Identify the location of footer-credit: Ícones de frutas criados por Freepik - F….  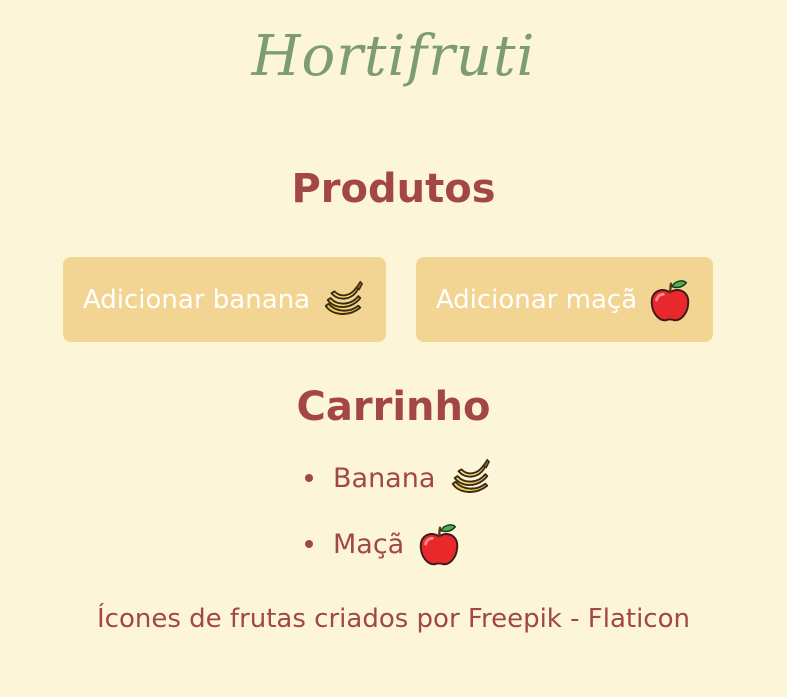
(393, 619).